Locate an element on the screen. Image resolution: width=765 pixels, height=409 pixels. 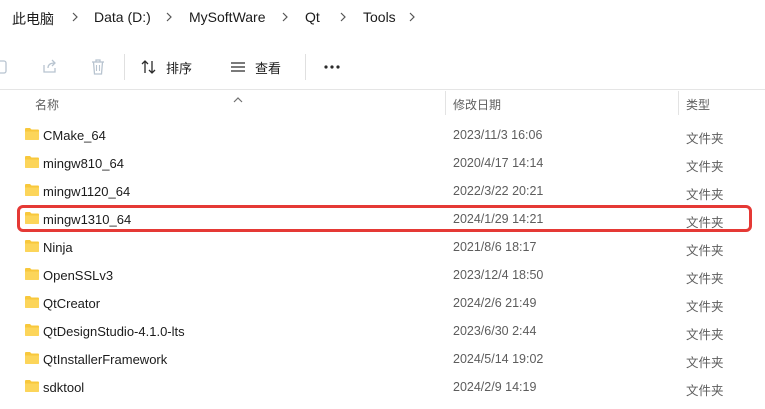
more-options-button is located at coordinates (332, 67).